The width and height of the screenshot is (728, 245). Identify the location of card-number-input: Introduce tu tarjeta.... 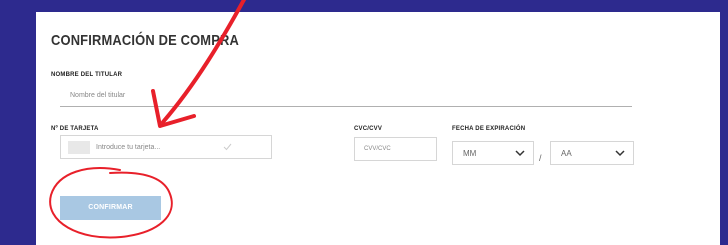
(166, 147).